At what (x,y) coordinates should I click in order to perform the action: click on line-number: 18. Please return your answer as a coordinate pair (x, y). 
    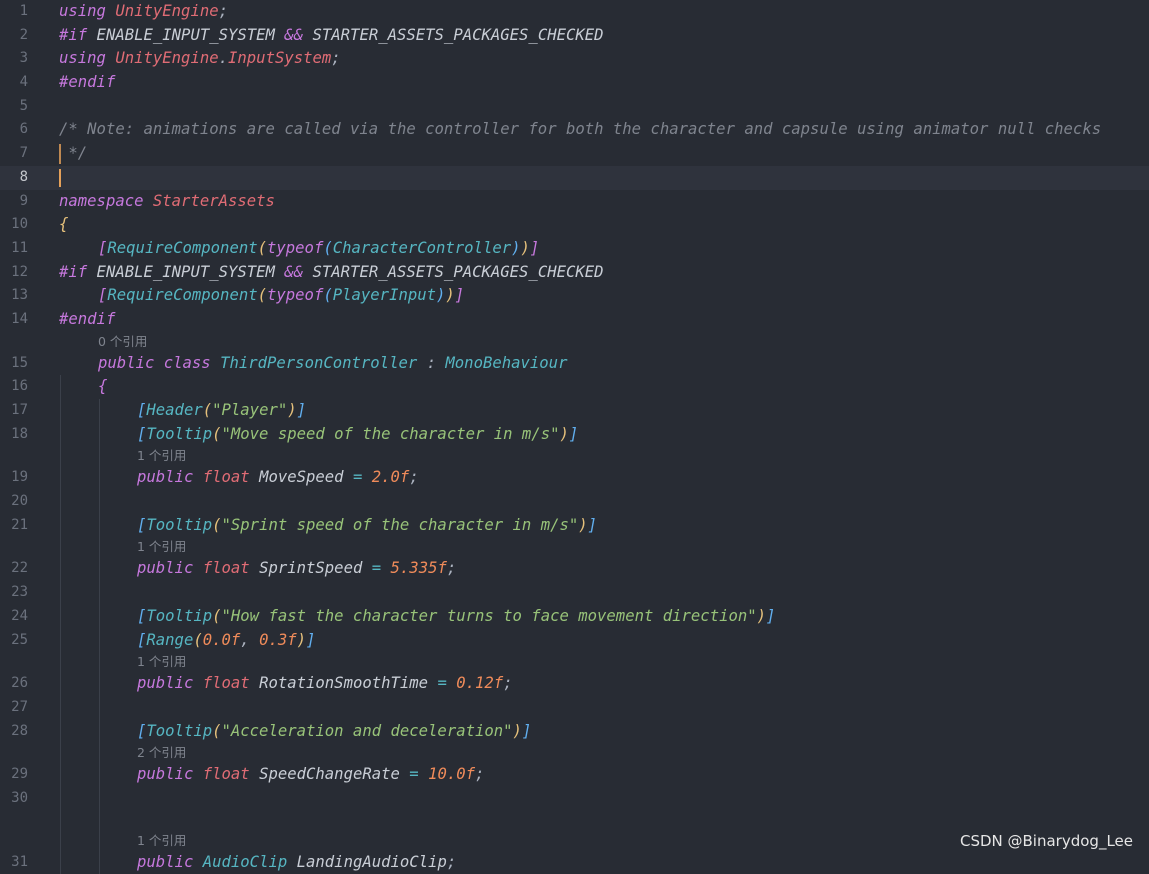
    Looking at the image, I should click on (14, 435).